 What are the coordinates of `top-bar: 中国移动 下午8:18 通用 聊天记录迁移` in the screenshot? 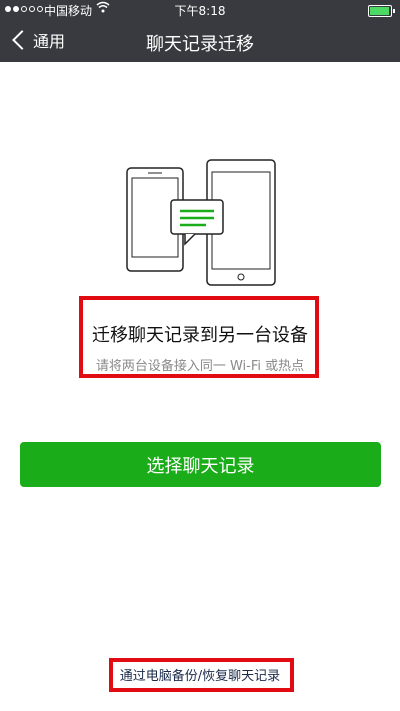 It's located at (200, 31).